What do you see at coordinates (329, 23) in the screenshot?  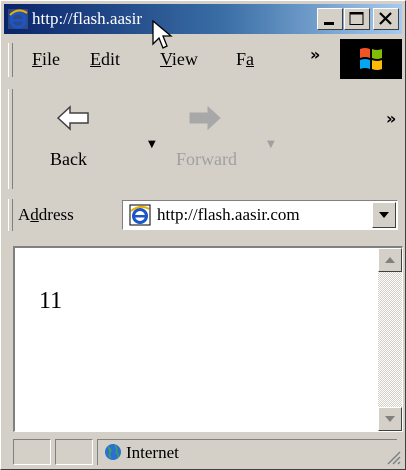 I see `minimize-icon` at bounding box center [329, 23].